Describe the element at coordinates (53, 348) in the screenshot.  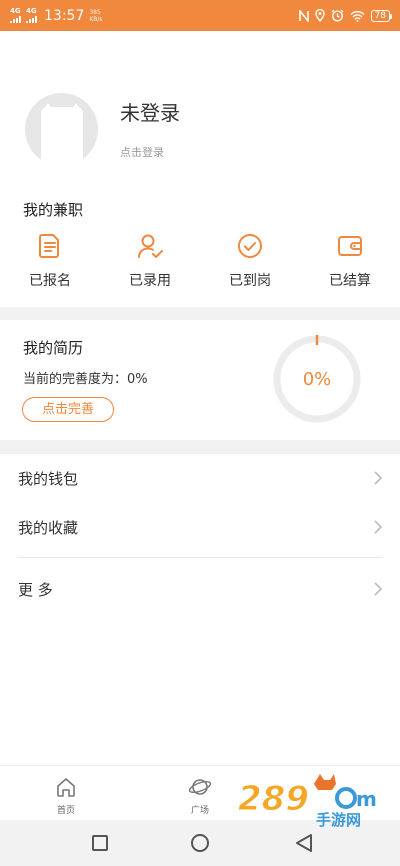
I see `resume-title: 我的简历` at that location.